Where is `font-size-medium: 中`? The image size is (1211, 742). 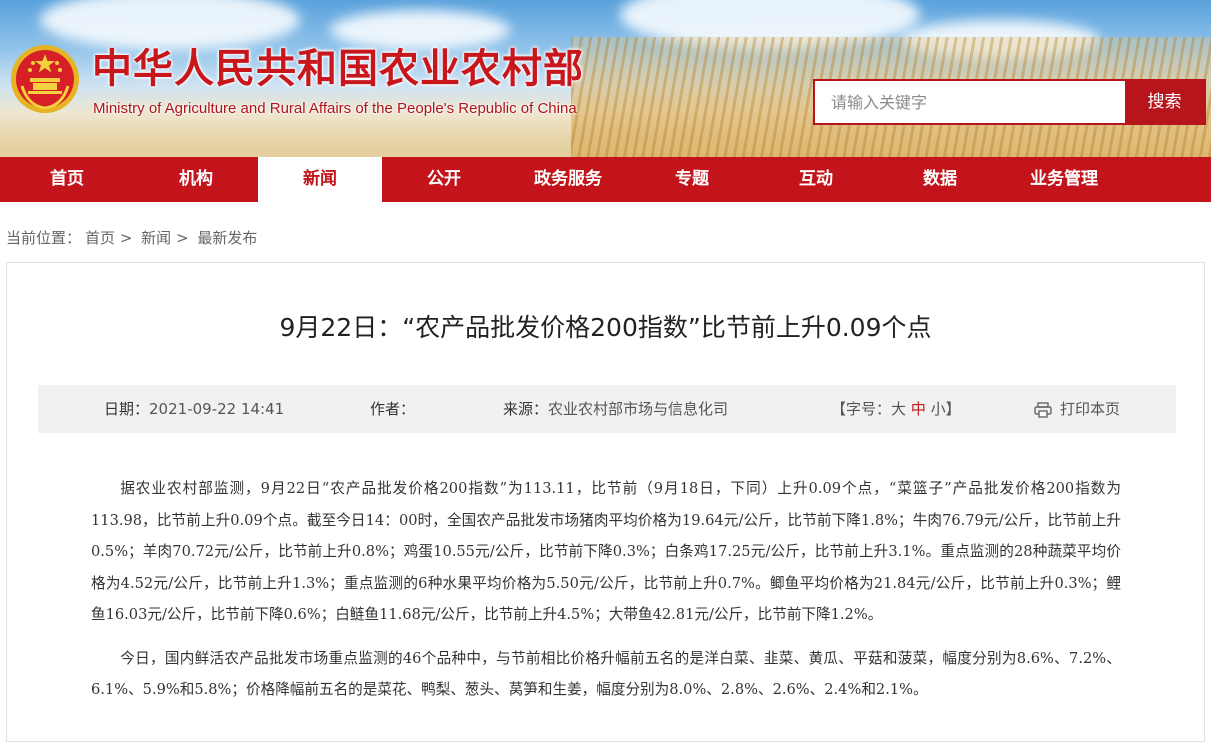
font-size-medium: 中 is located at coordinates (918, 409).